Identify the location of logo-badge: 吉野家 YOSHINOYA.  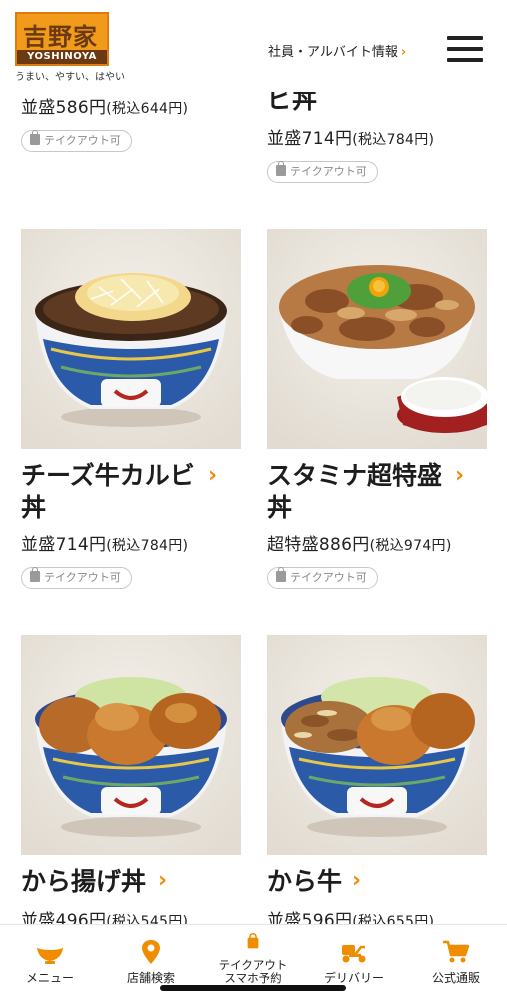
(62, 39).